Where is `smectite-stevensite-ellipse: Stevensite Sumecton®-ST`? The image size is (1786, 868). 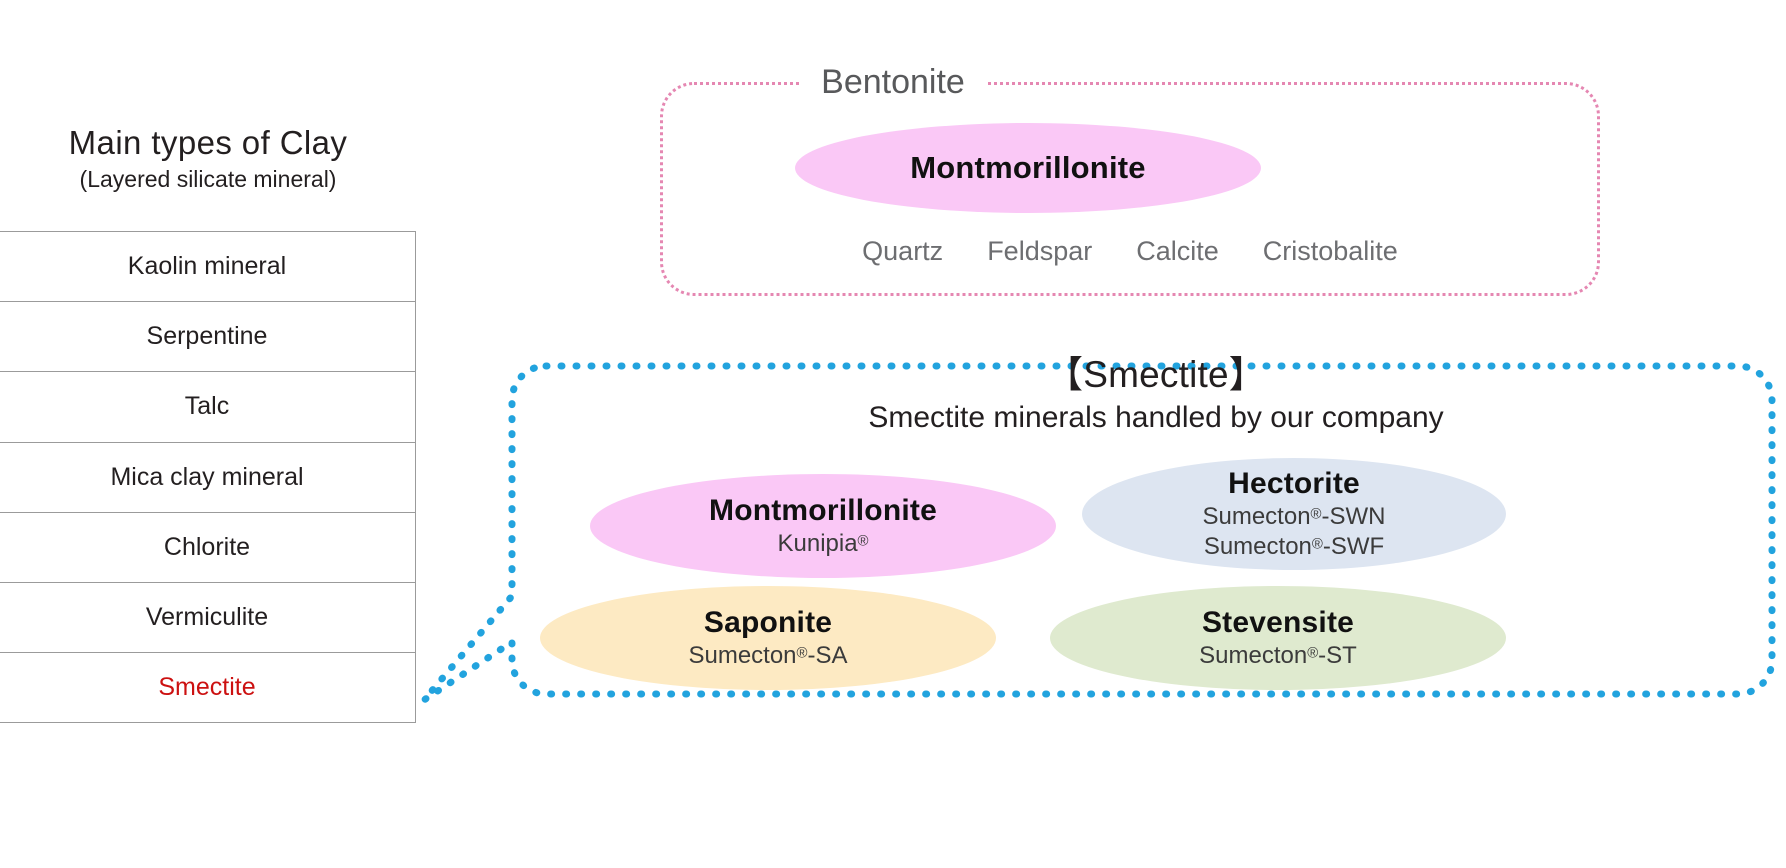 smectite-stevensite-ellipse: Stevensite Sumecton®-ST is located at coordinates (1278, 638).